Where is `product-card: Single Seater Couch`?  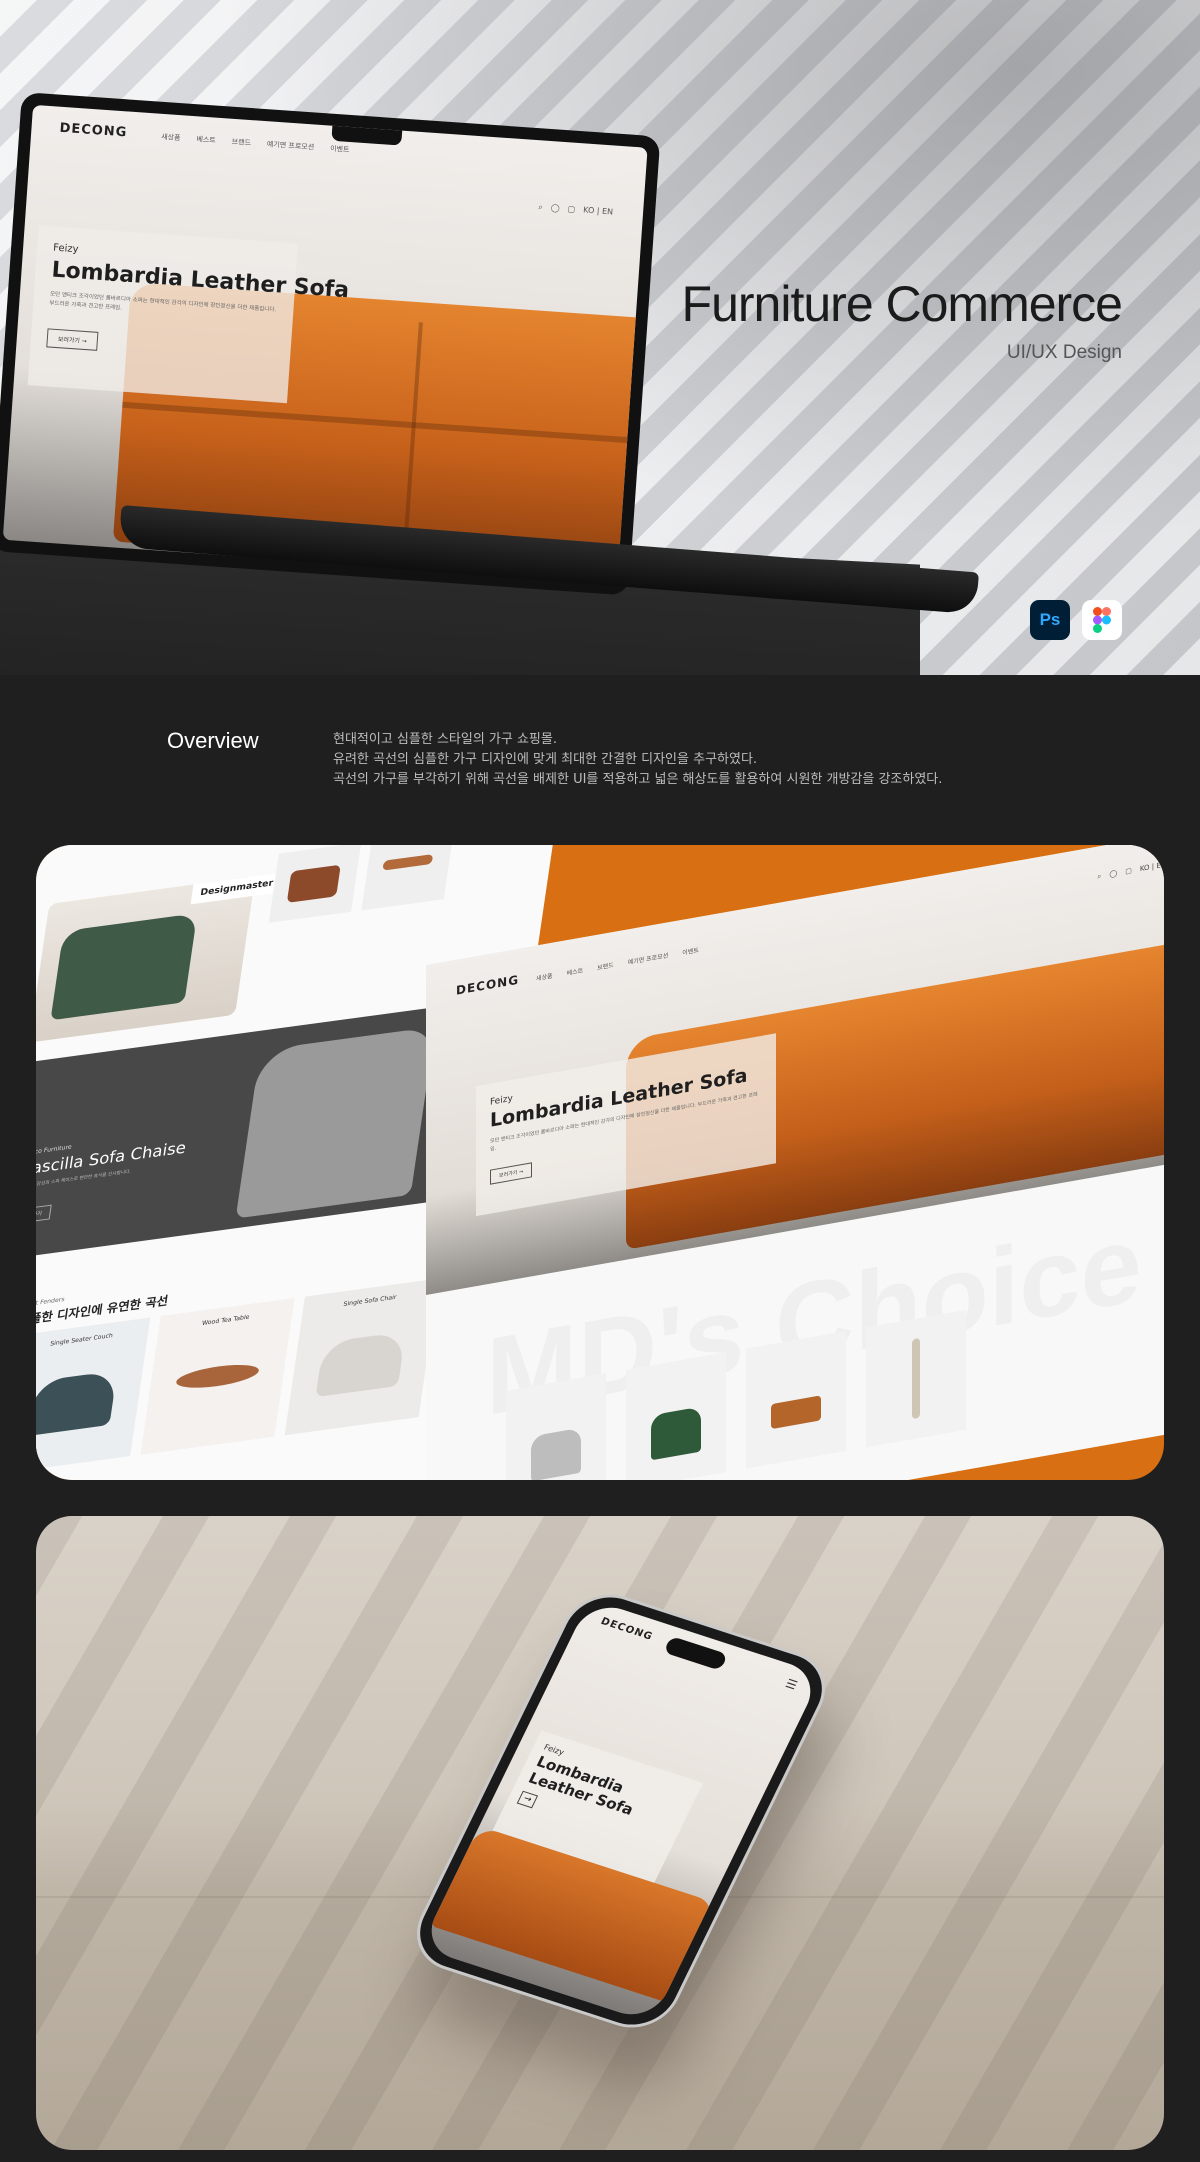
product-card: Single Seater Couch is located at coordinates (93, 1396).